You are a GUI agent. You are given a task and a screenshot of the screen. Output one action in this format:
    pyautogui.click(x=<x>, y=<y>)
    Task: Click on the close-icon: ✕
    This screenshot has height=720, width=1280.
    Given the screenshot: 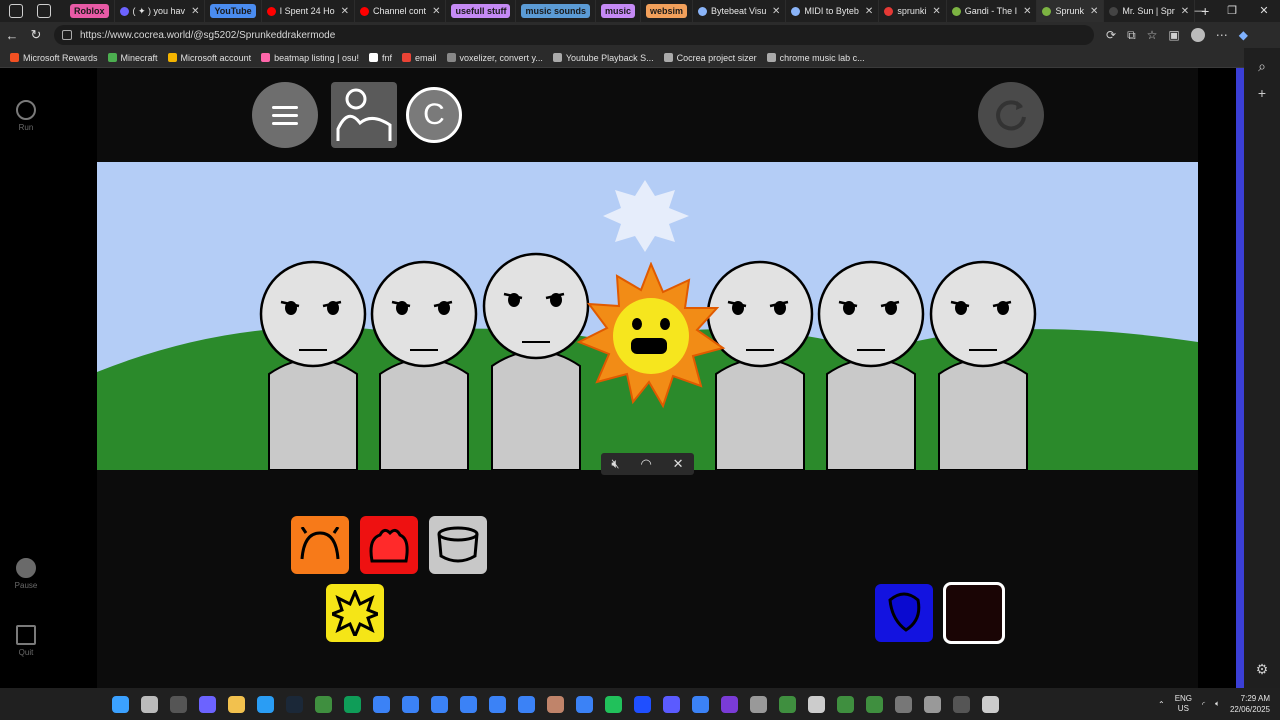 What is the action you would take?
    pyautogui.click(x=678, y=464)
    